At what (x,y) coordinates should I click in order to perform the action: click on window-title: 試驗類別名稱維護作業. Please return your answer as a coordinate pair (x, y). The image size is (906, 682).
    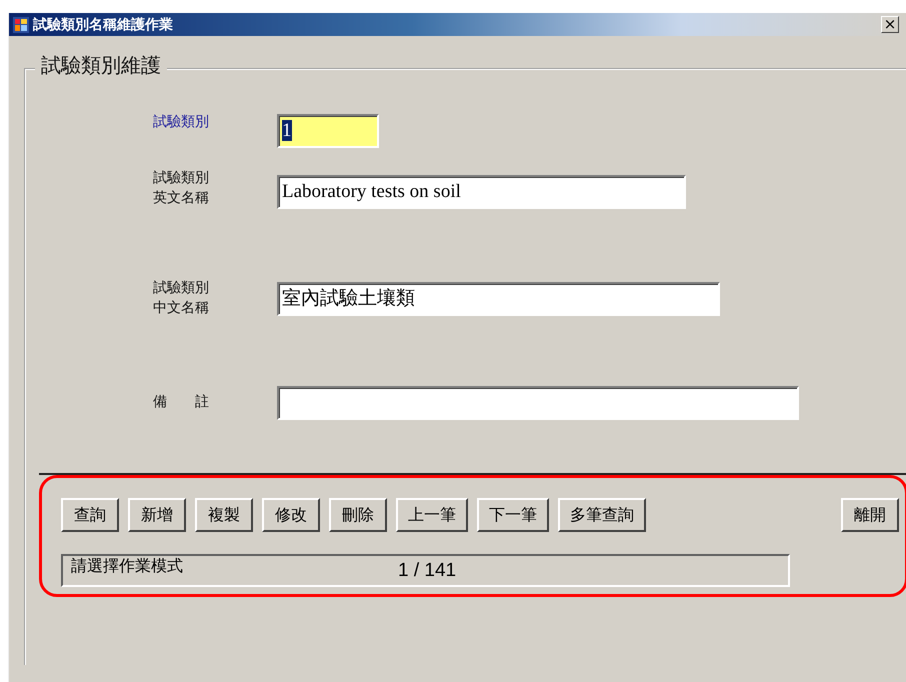
    Looking at the image, I should click on (103, 25).